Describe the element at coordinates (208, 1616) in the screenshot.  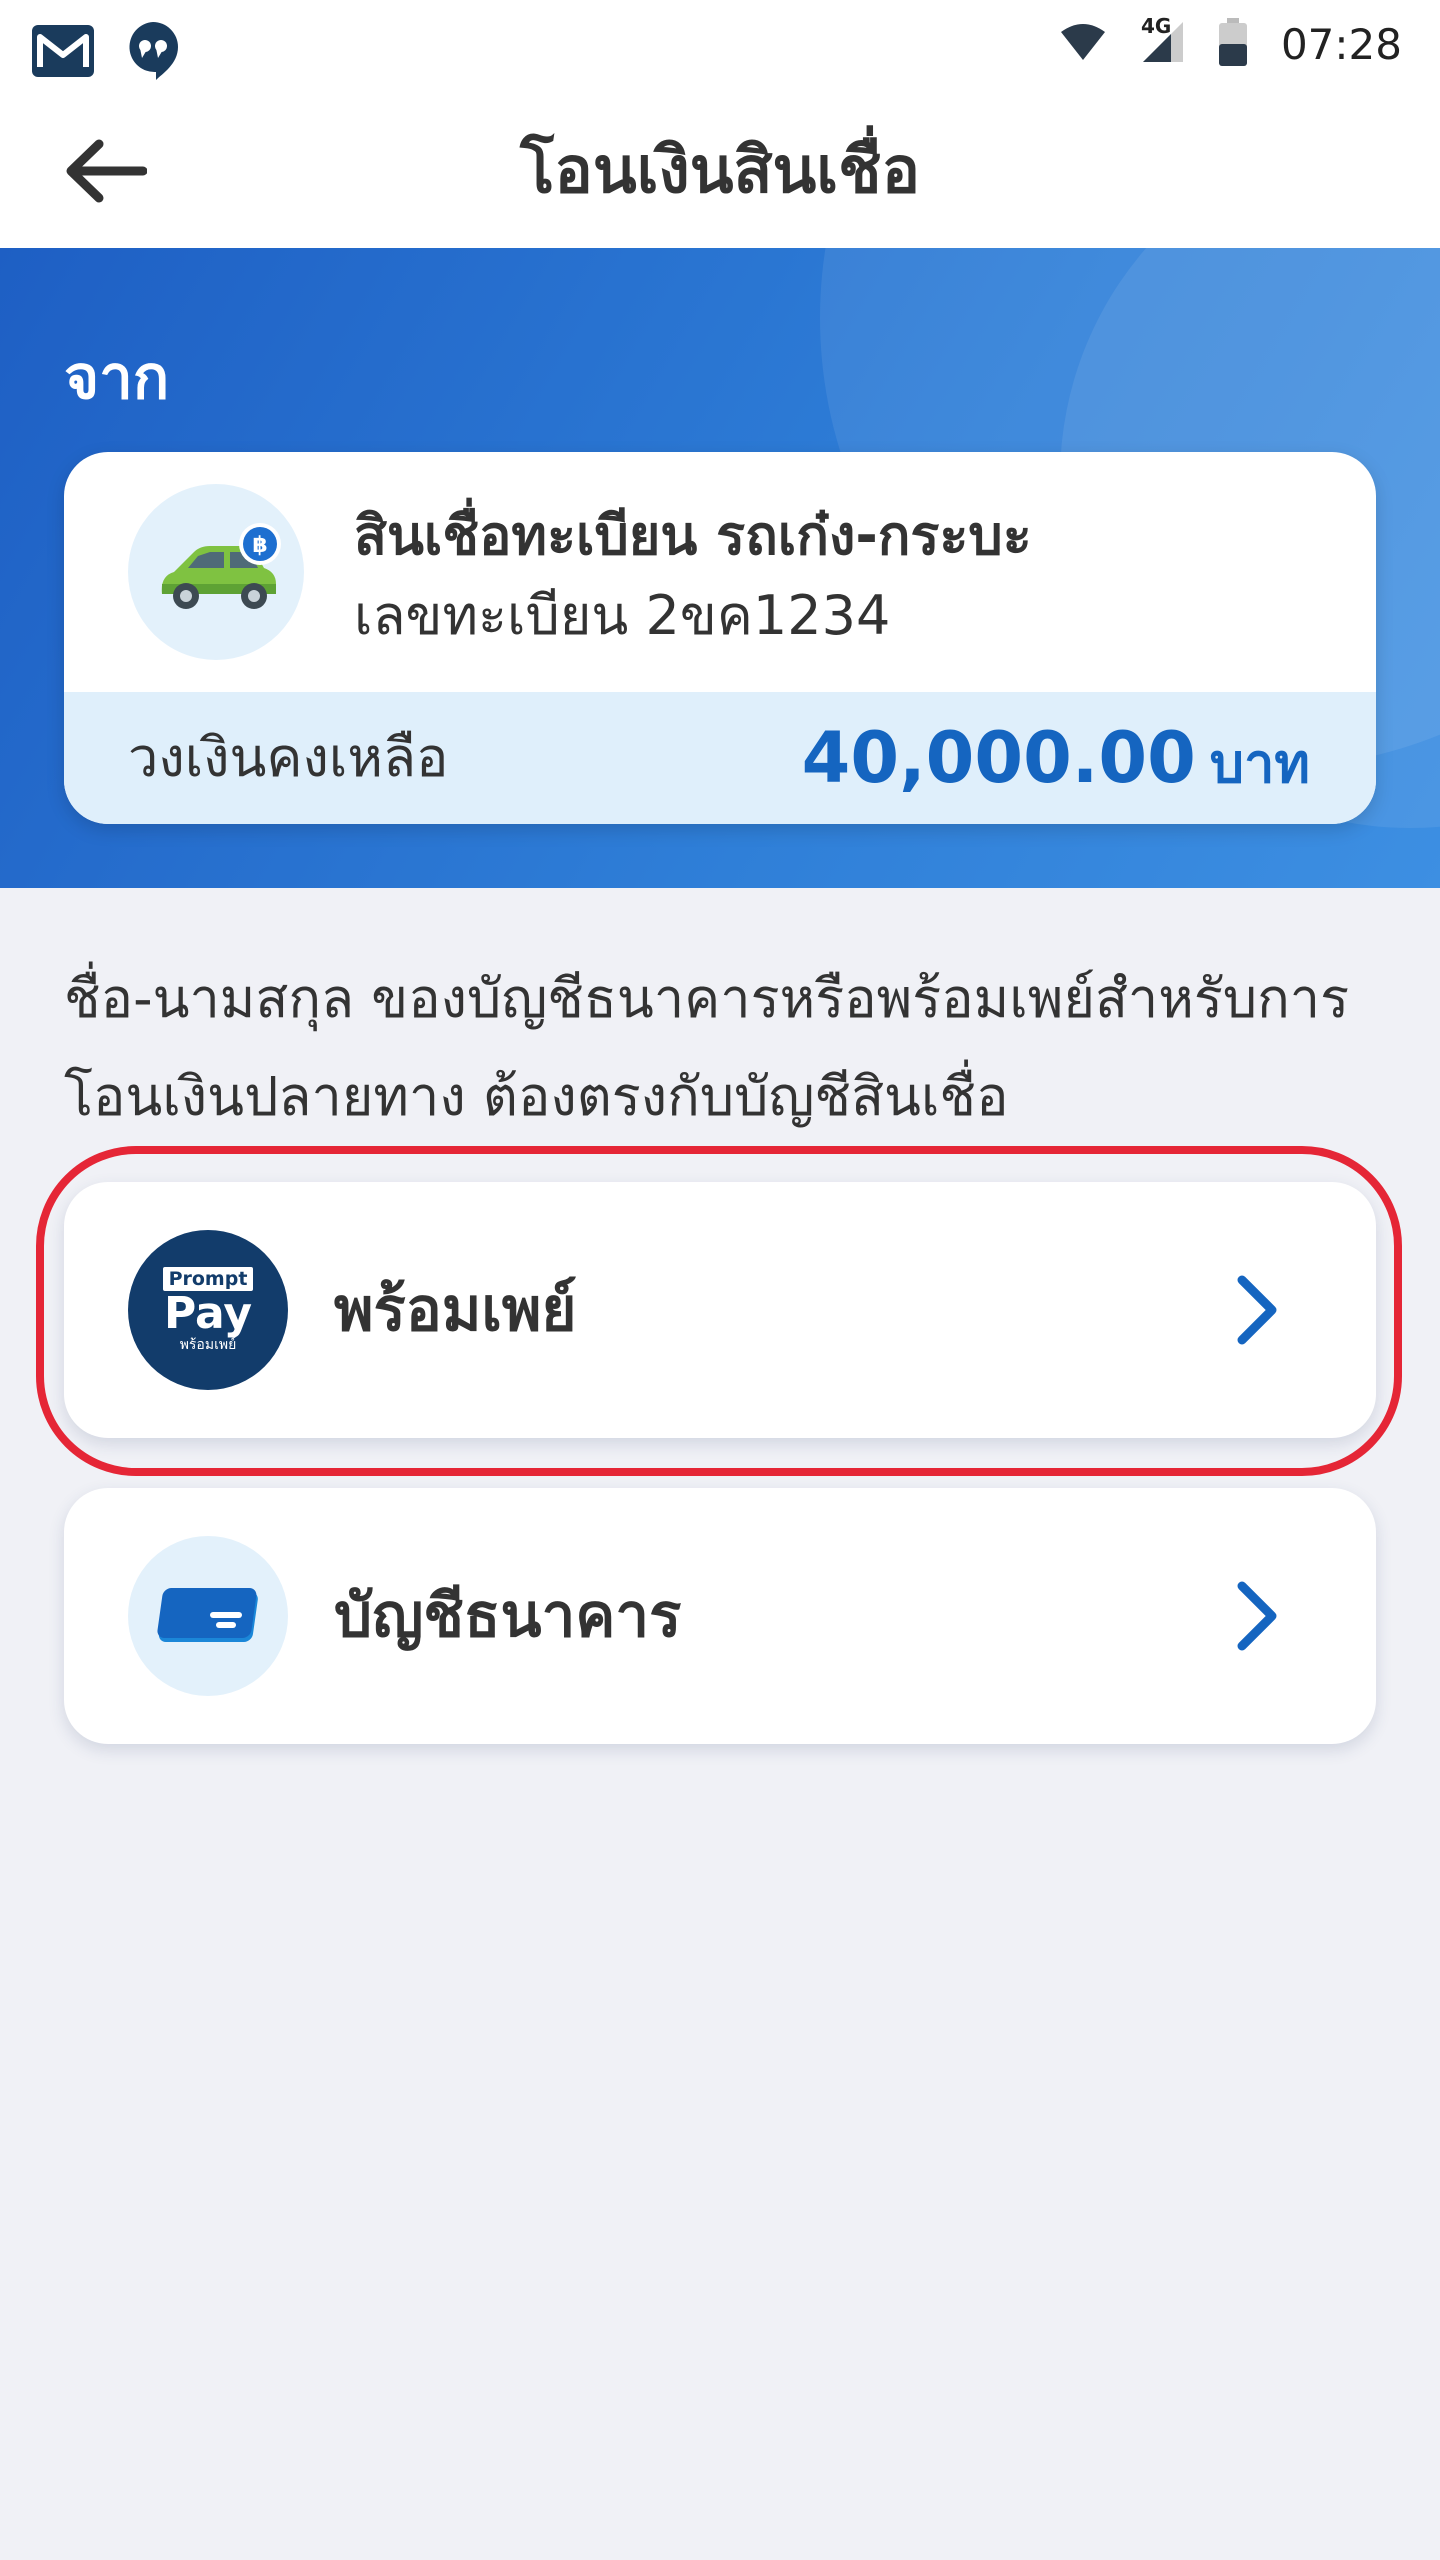
I see `bank-card-icon` at that location.